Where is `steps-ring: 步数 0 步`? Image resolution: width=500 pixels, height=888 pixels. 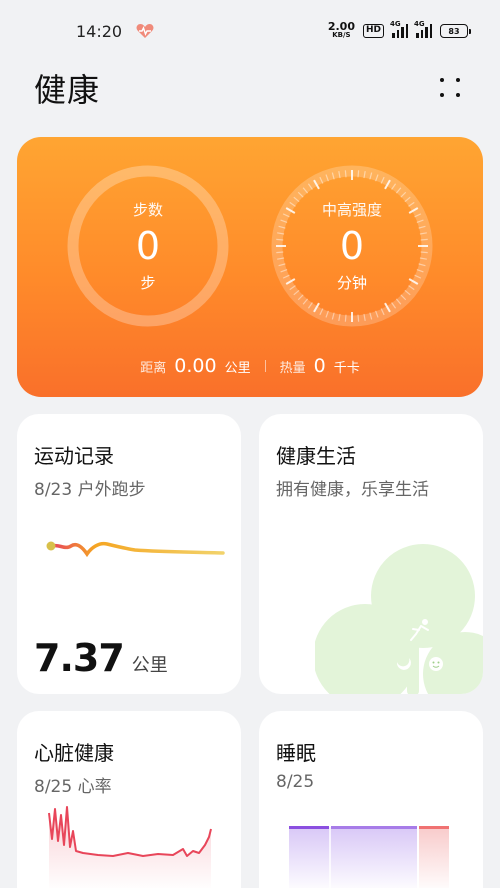
steps-ring: 步数 0 步 is located at coordinates (148, 246).